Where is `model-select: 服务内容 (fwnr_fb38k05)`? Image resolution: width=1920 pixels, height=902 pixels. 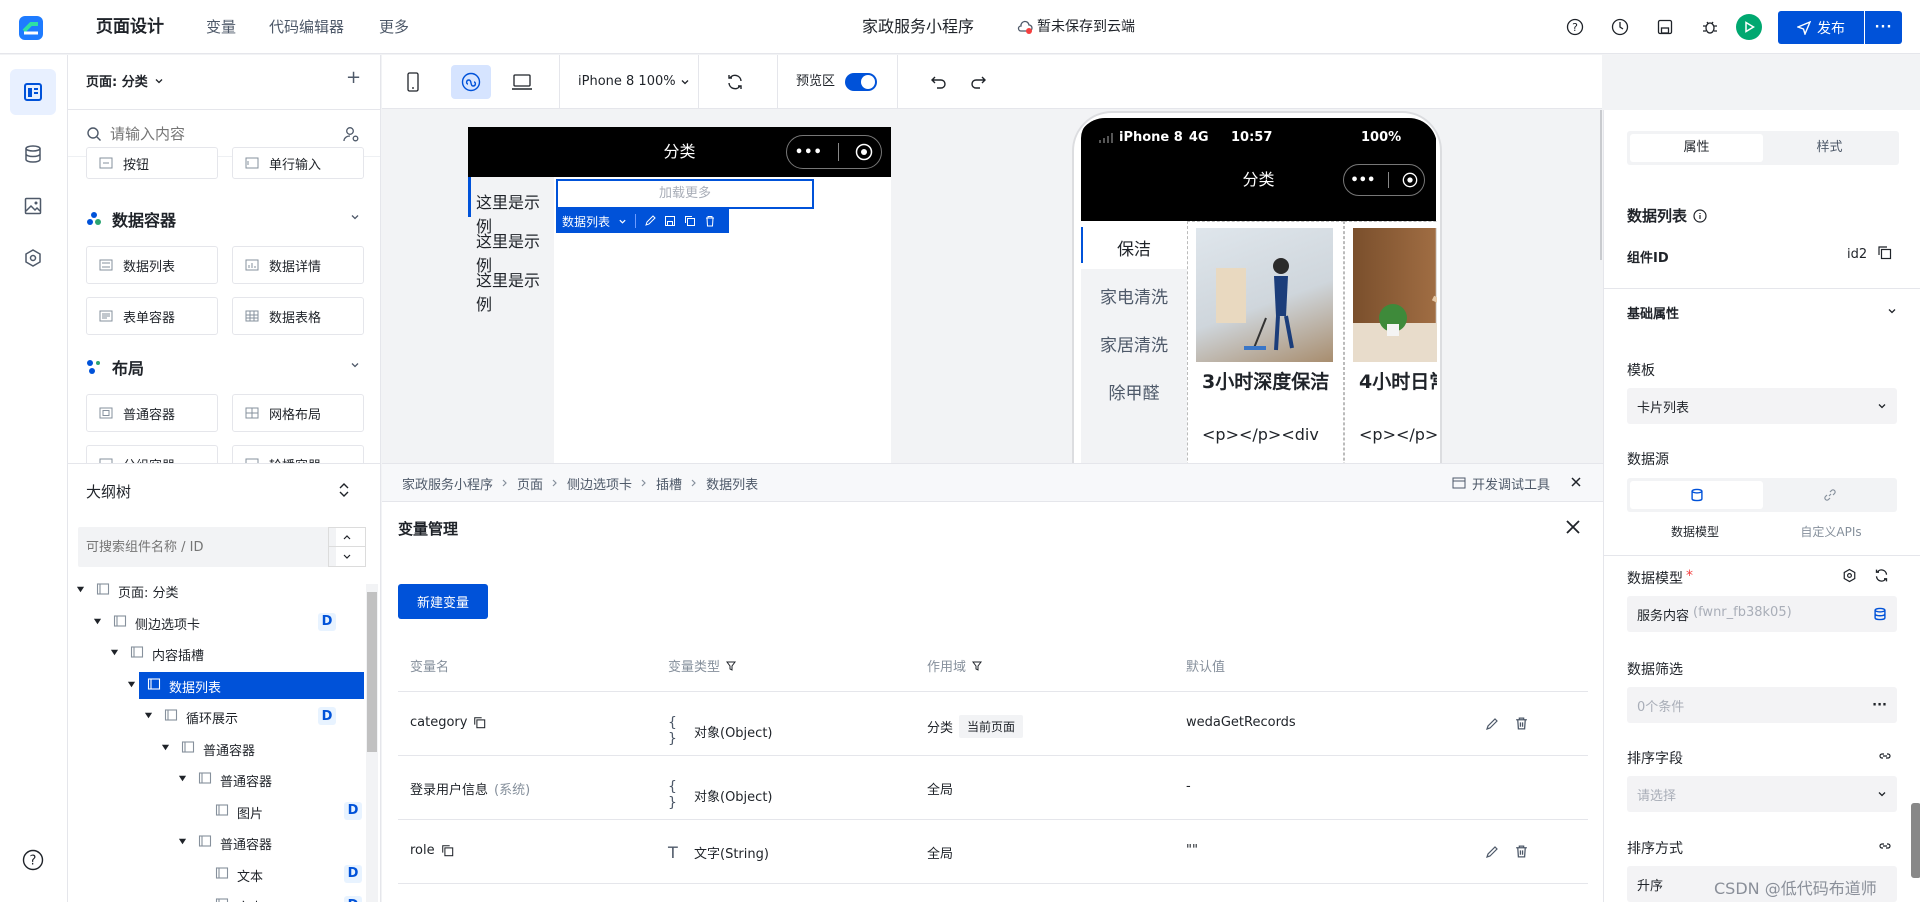
model-select: 服务内容 (fwnr_fb38k05) is located at coordinates (1762, 614).